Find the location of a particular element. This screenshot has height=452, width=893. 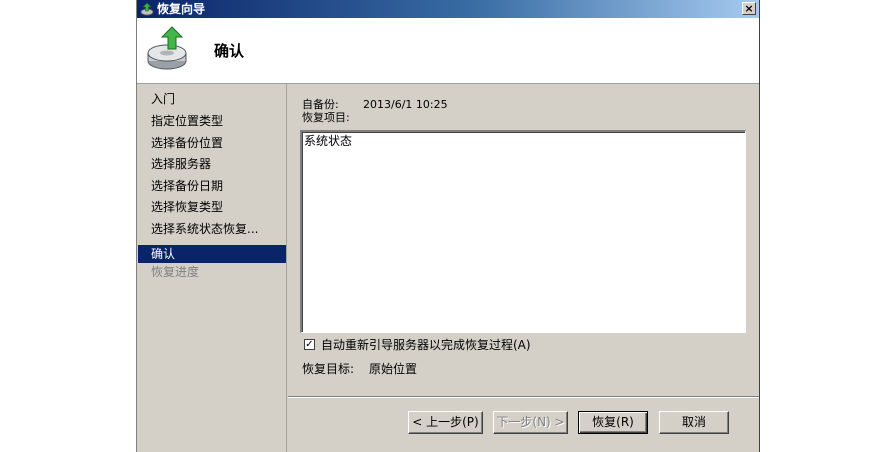

back-button: < 上一步(P) is located at coordinates (445, 422).